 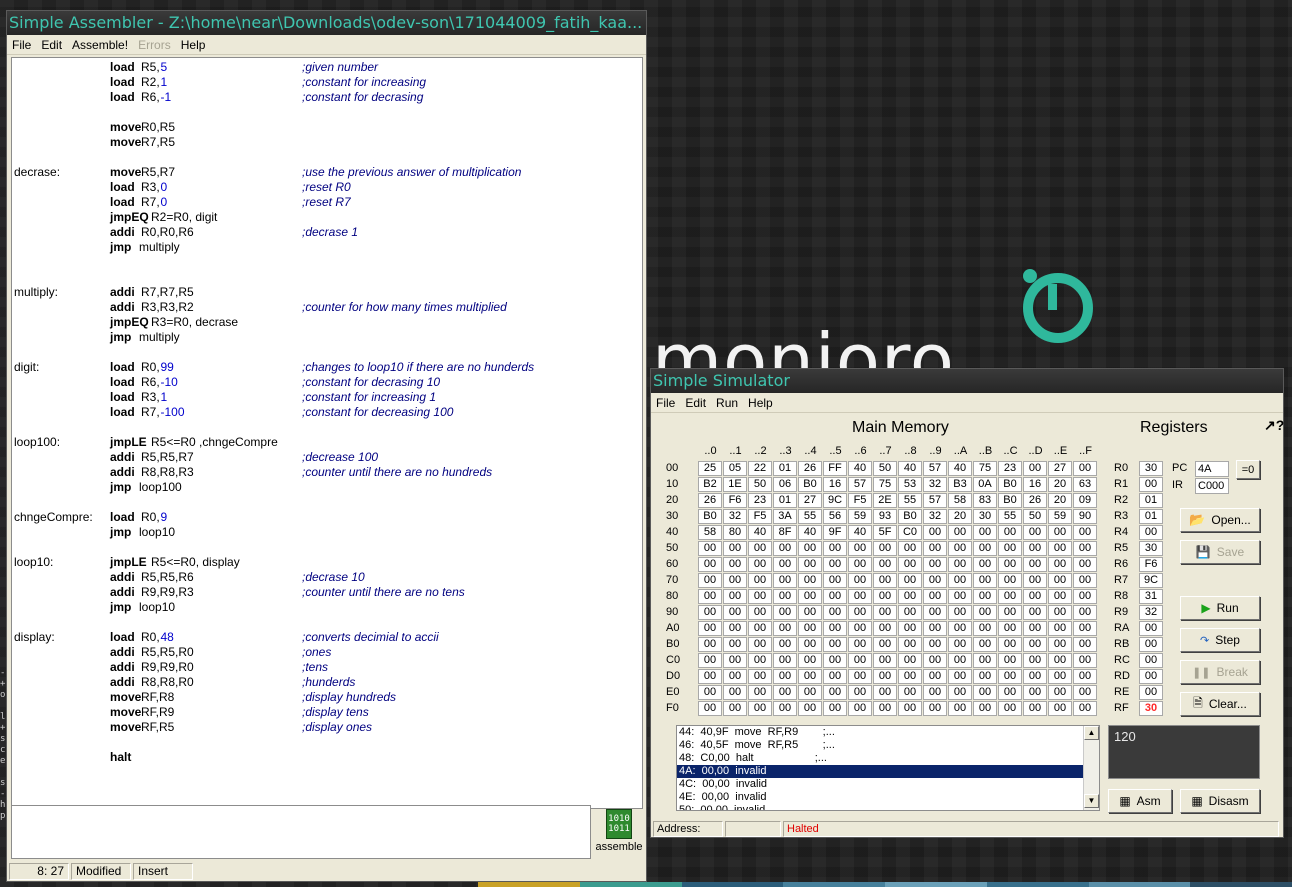 I want to click on disassembly-line: 4E: 00,00 invalid, so click(x=880, y=797).